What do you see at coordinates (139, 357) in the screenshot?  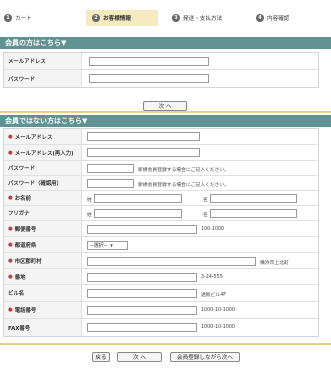 I see `next-button: 次 へ` at bounding box center [139, 357].